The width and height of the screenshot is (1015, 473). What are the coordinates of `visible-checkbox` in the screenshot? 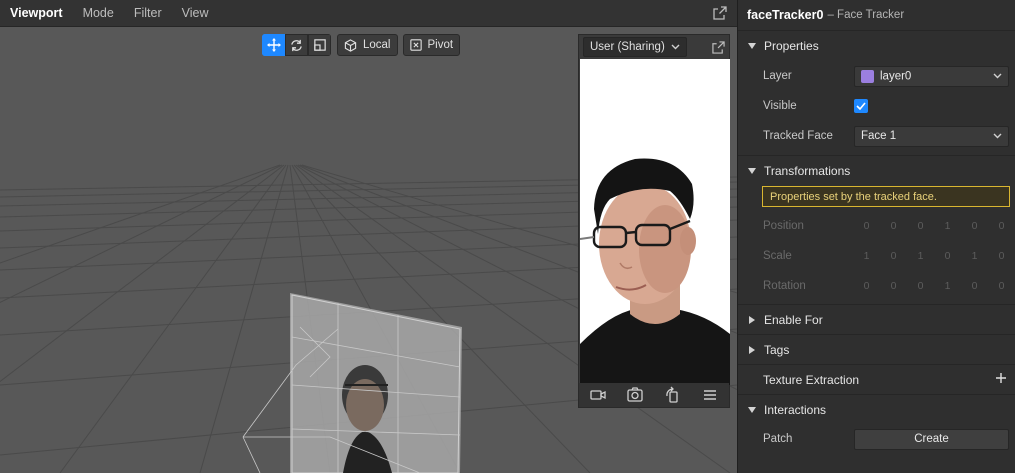 It's located at (861, 106).